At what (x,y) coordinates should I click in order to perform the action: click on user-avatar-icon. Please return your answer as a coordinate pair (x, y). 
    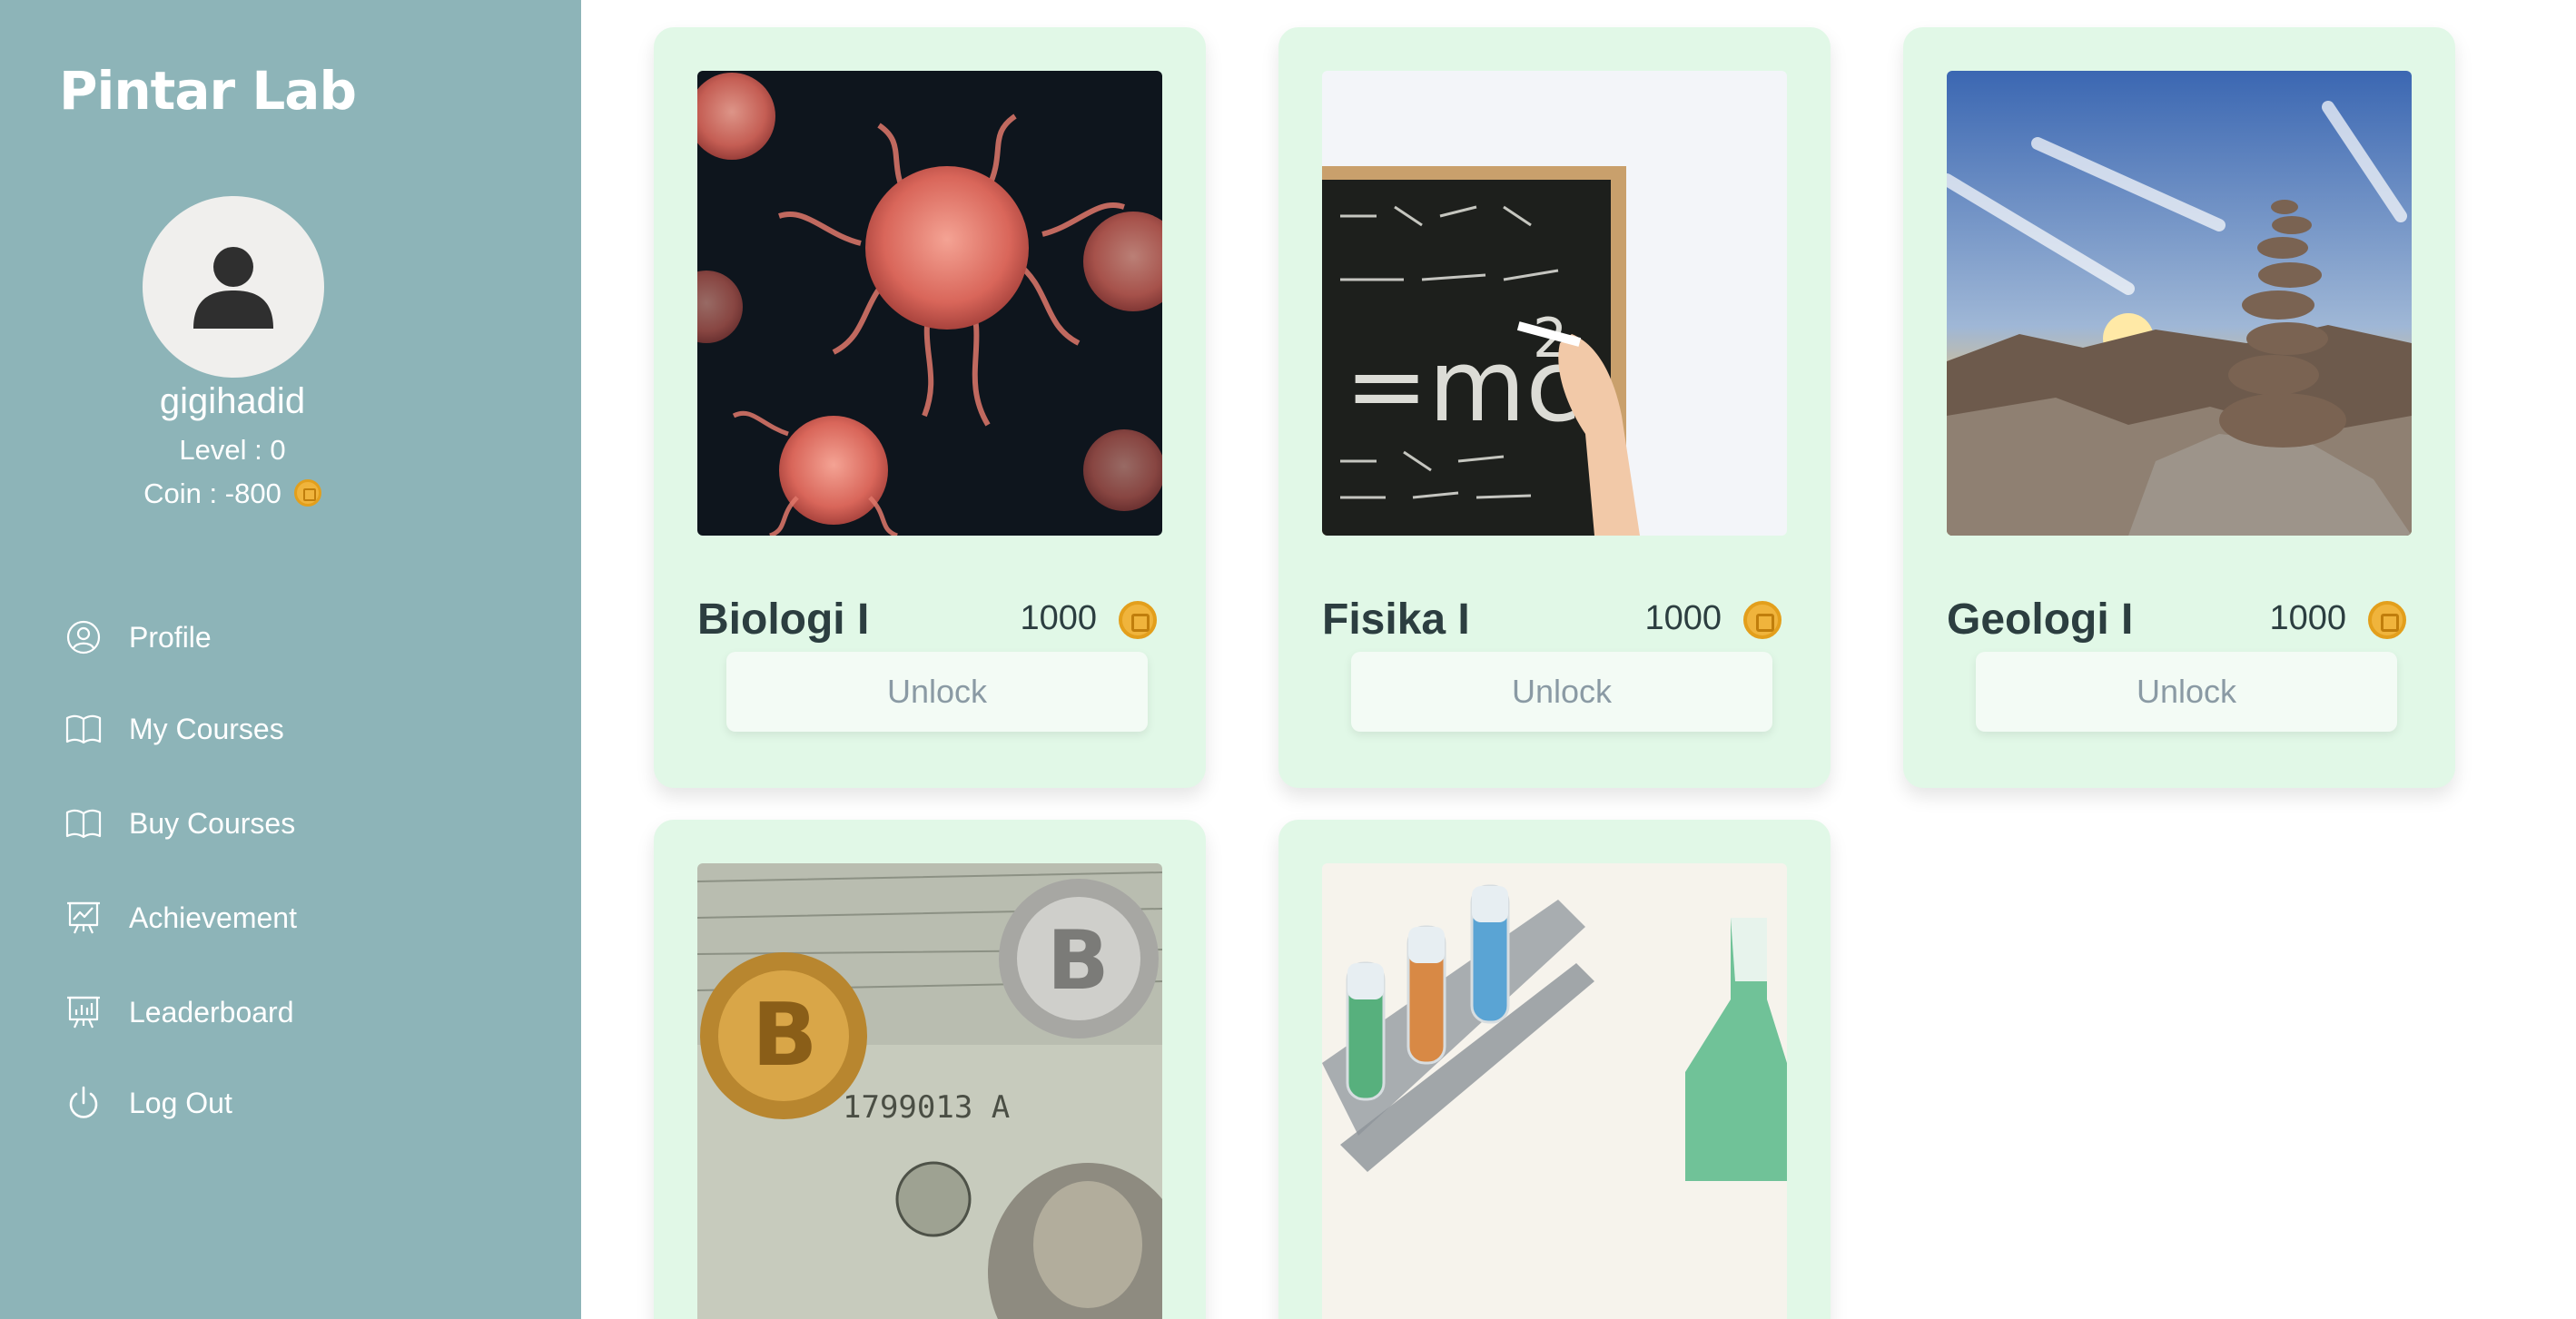
    Looking at the image, I should click on (233, 288).